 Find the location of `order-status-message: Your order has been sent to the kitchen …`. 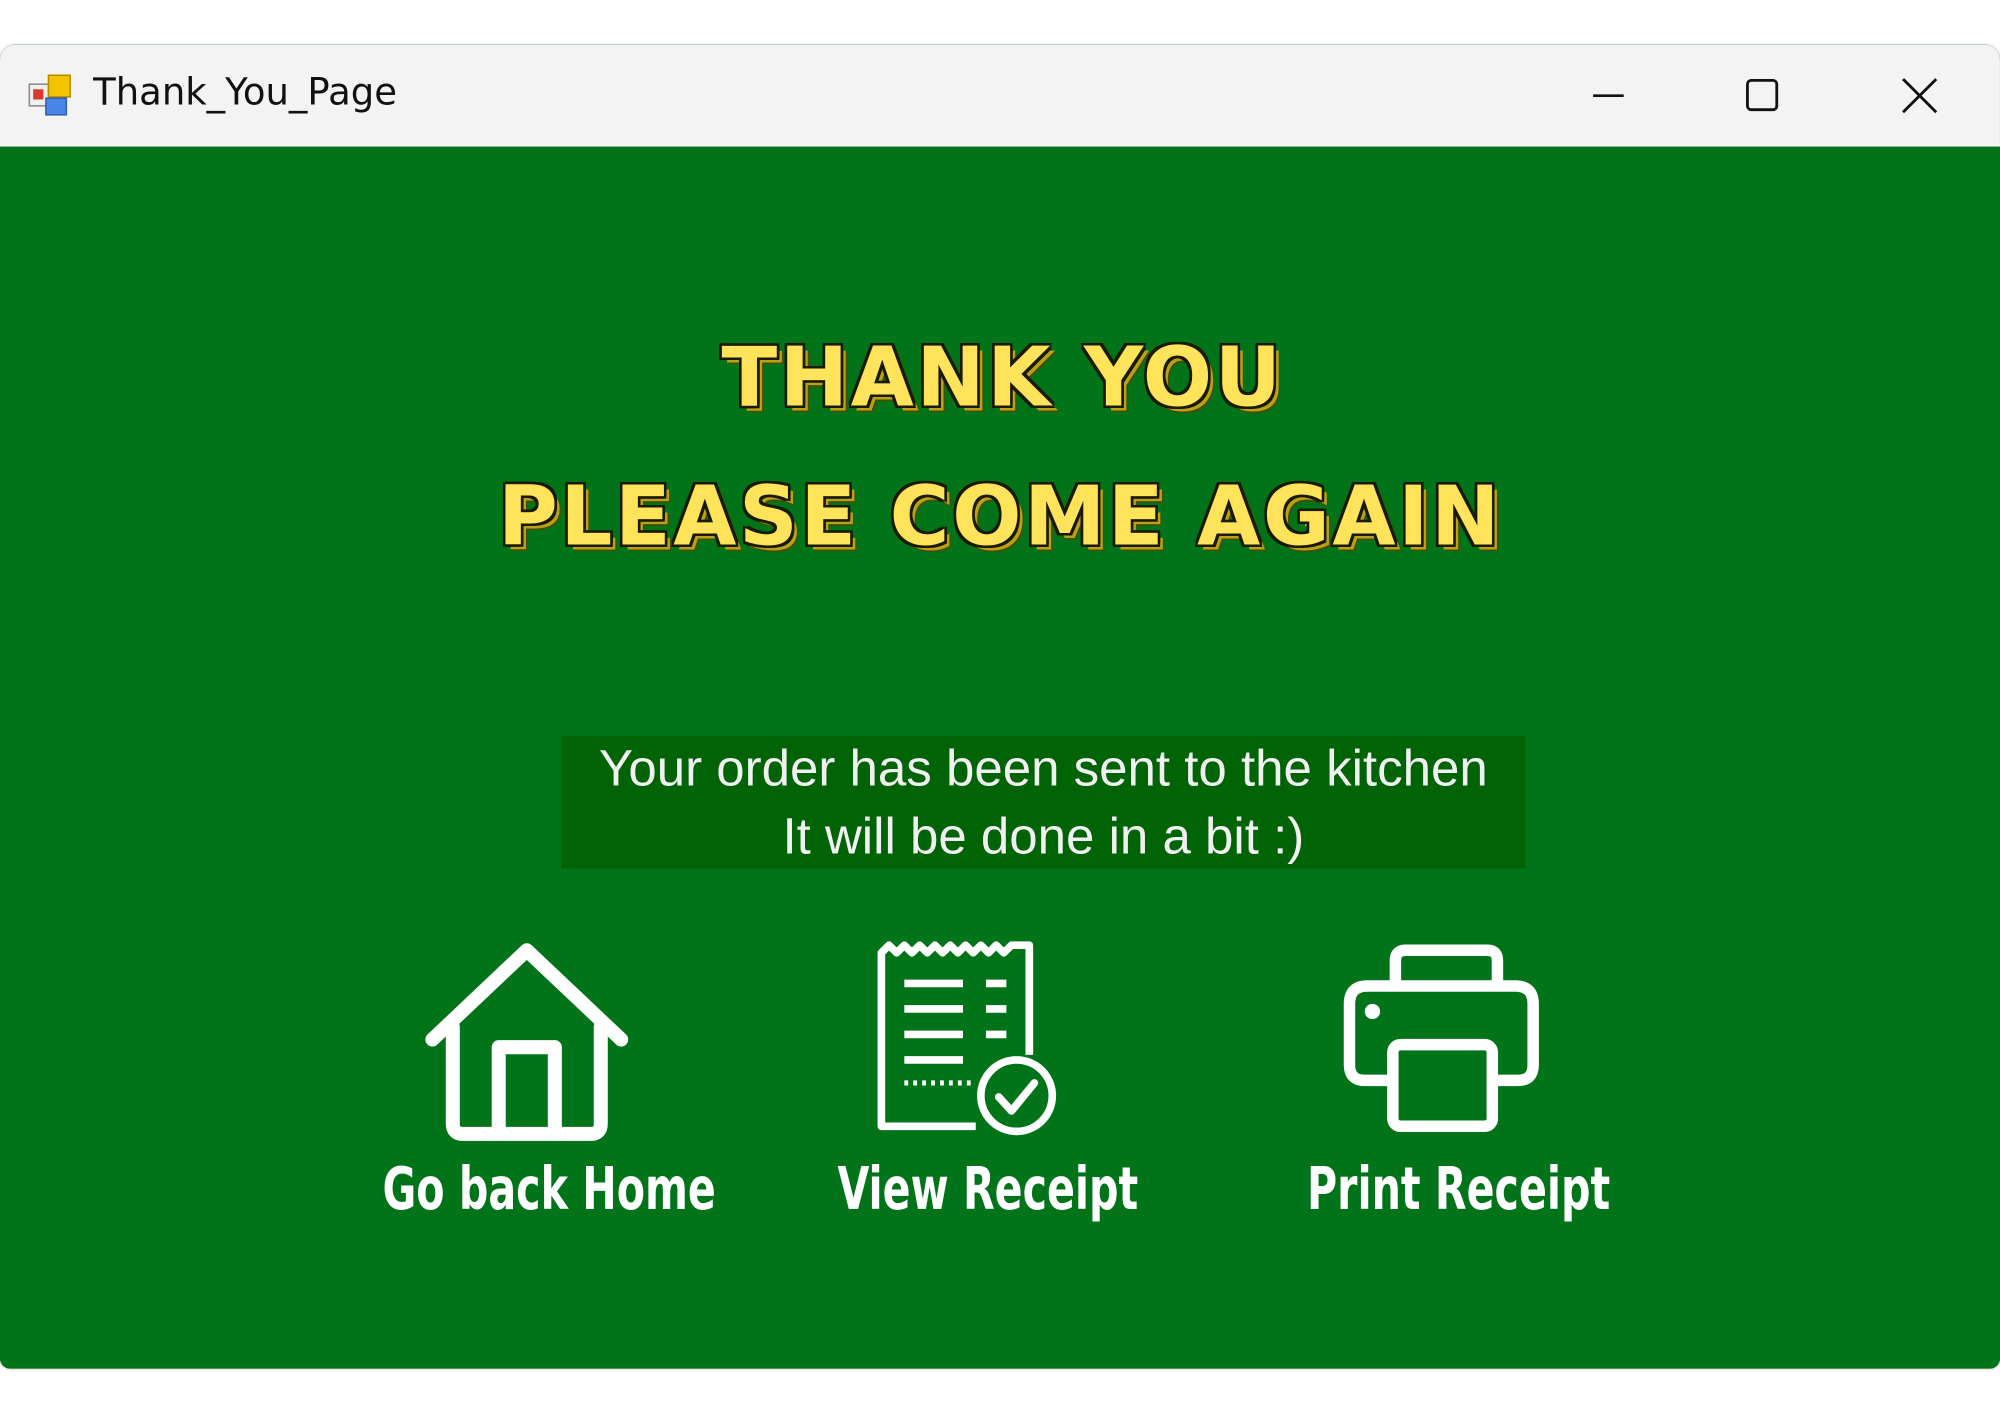

order-status-message: Your order has been sent to the kitchen … is located at coordinates (1043, 802).